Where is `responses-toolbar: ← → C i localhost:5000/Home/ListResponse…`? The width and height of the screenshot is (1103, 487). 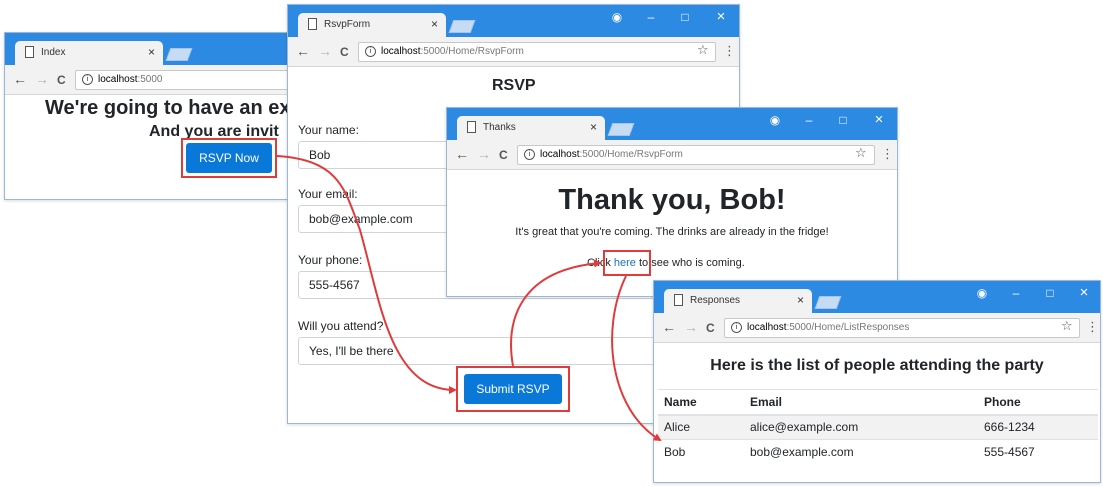 responses-toolbar: ← → C i localhost:5000/Home/ListResponse… is located at coordinates (877, 328).